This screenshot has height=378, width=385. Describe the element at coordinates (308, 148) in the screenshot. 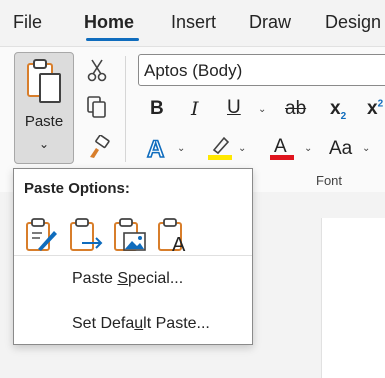

I see `font-color-chevron-icon: ⌄` at that location.